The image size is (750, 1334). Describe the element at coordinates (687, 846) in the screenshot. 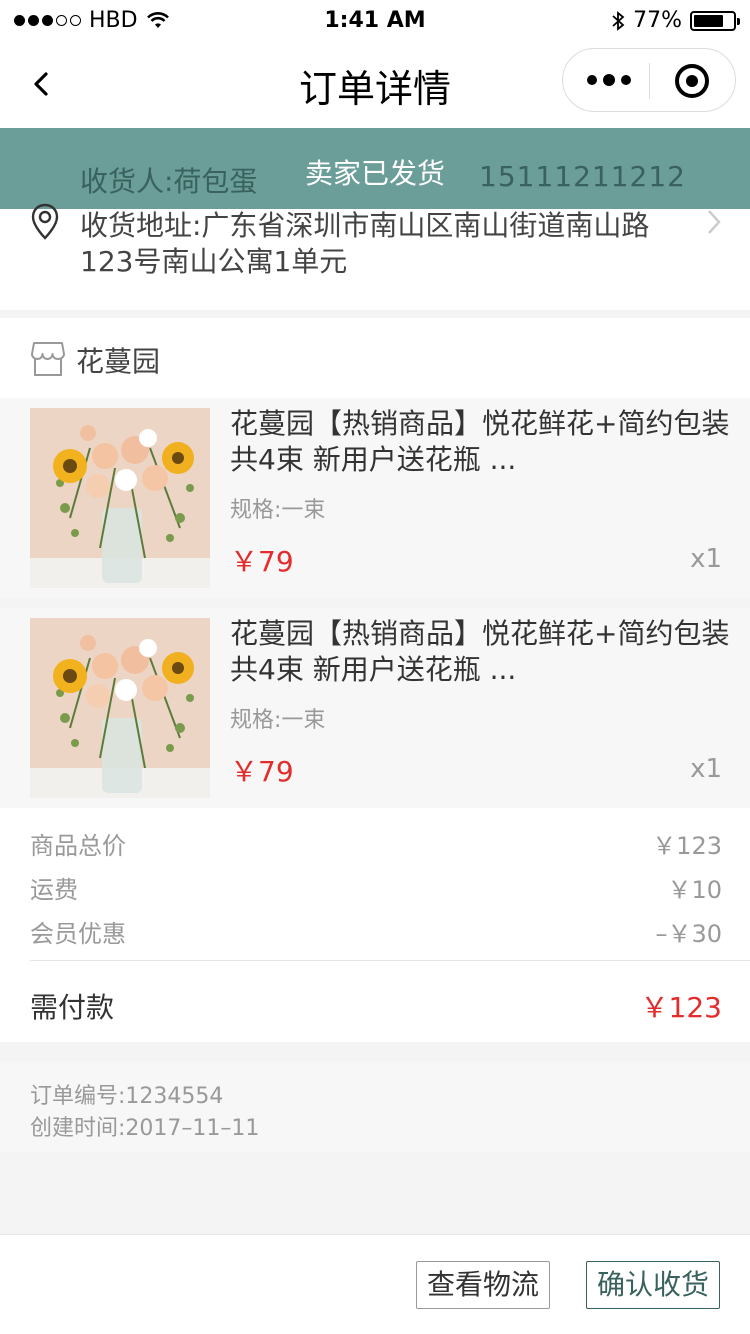

I see `goods-total-value: ￥123` at that location.